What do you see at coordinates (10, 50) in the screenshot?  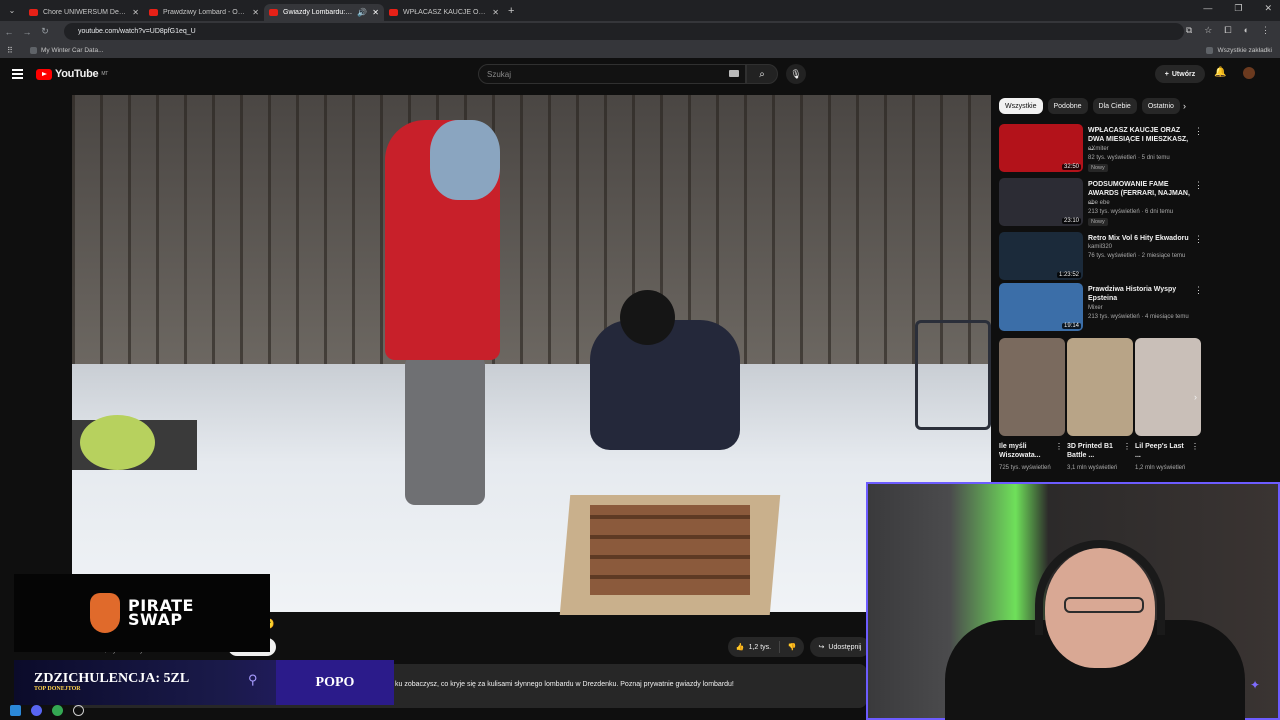 I see `apps-icon: ⠿` at bounding box center [10, 50].